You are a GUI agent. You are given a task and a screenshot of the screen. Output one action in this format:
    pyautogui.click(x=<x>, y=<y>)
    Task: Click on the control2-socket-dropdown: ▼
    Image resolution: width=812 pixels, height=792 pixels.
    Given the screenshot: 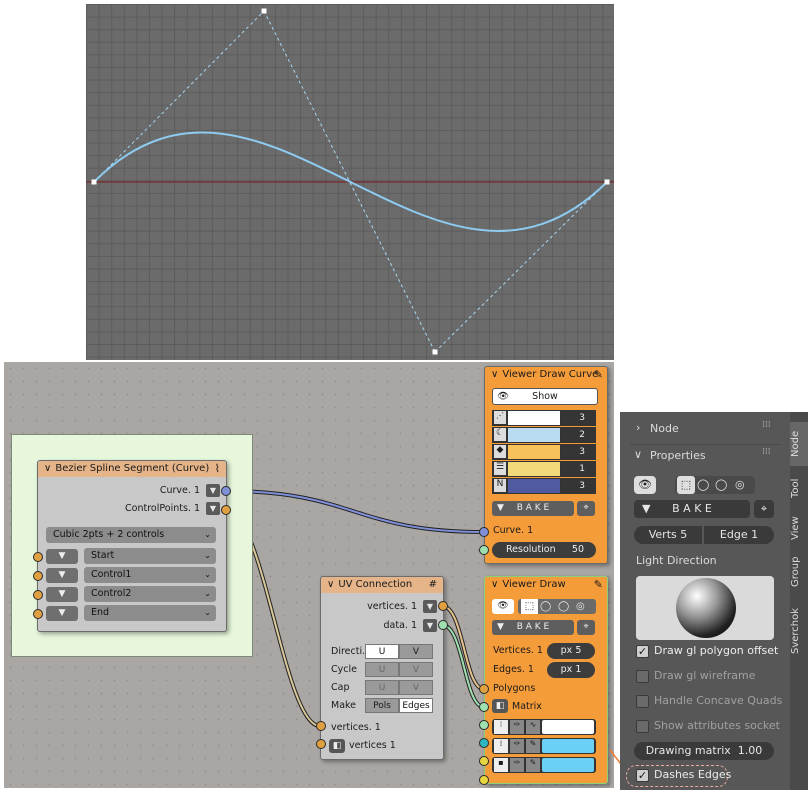 What is the action you would take?
    pyautogui.click(x=62, y=594)
    